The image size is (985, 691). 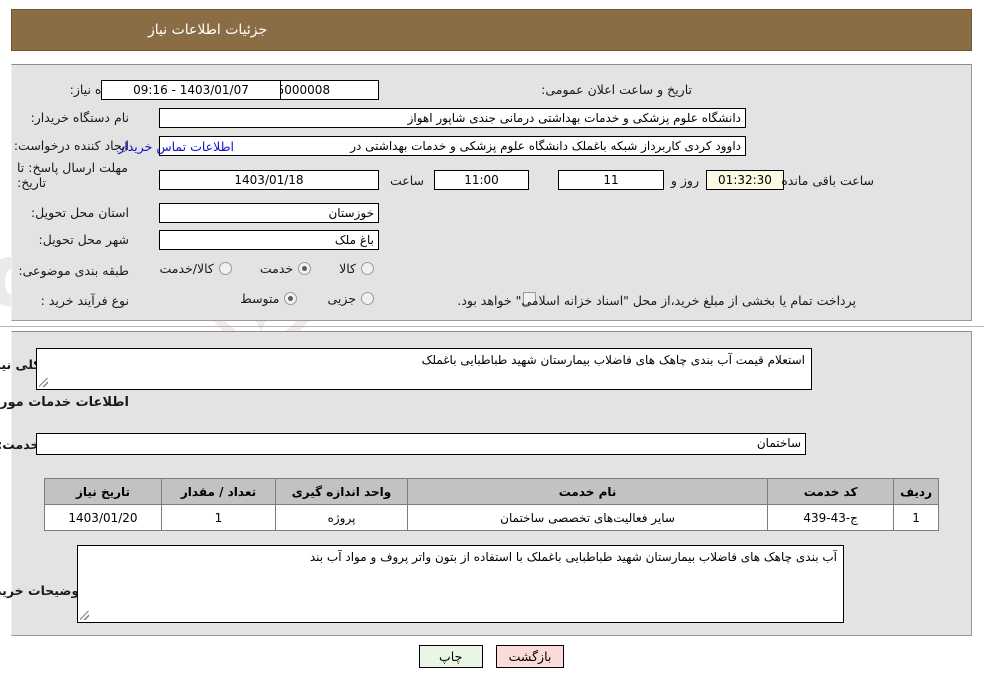 What do you see at coordinates (219, 517) in the screenshot?
I see `cell-quantity: 1` at bounding box center [219, 517].